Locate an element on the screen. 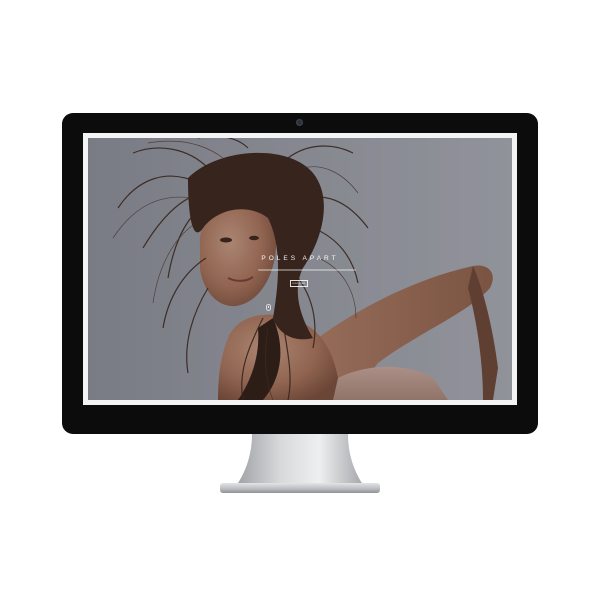 Image resolution: width=600 pixels, height=600 pixels. discover-button-label: DISCOVER is located at coordinates (299, 283).